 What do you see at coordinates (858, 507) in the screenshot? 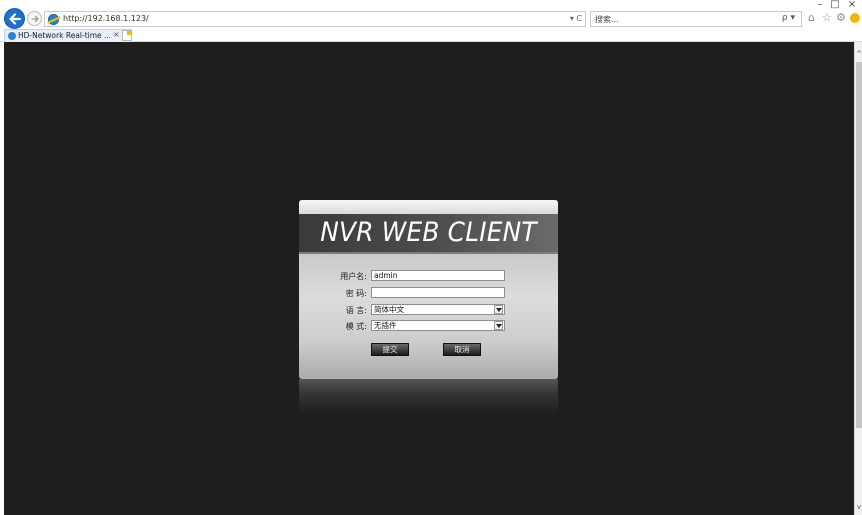
I see `scroll-down-icon: v` at bounding box center [858, 507].